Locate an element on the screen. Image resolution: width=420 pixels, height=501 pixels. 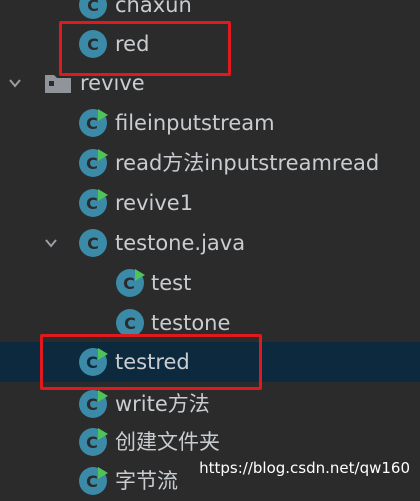
tree-item-label: testone.java is located at coordinates (180, 243).